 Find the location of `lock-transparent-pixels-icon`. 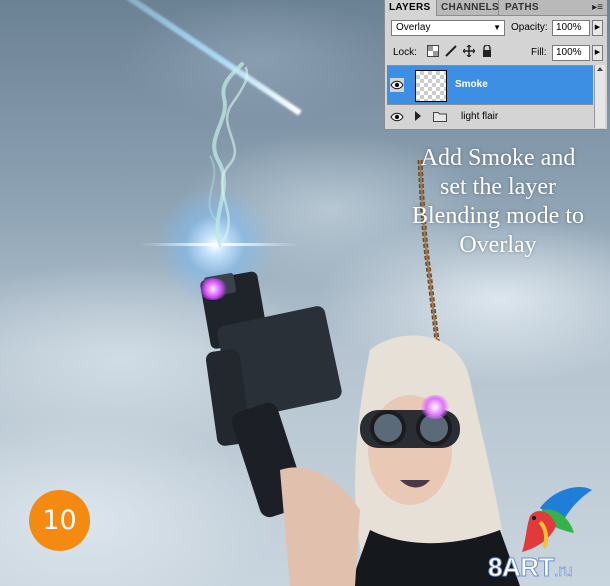

lock-transparent-pixels-icon is located at coordinates (433, 51).